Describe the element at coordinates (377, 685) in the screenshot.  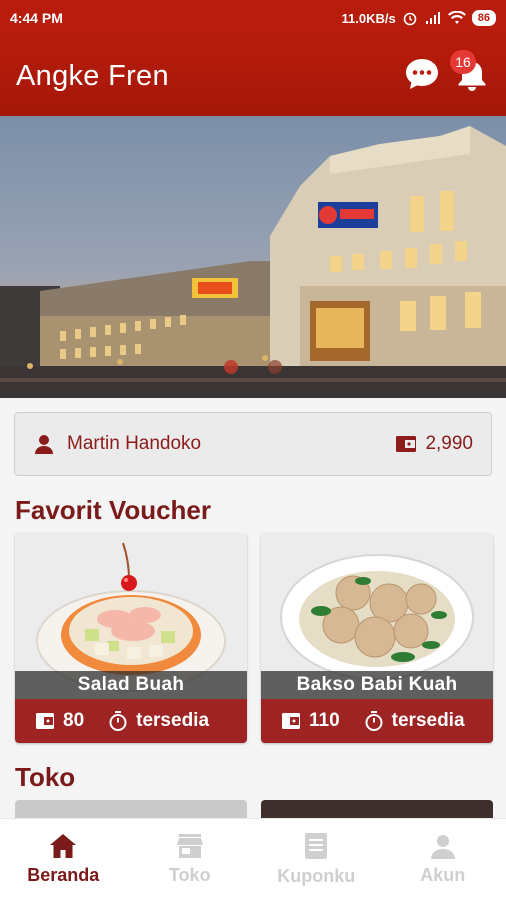
I see `voucher-name: Bakso Babi Kuah` at that location.